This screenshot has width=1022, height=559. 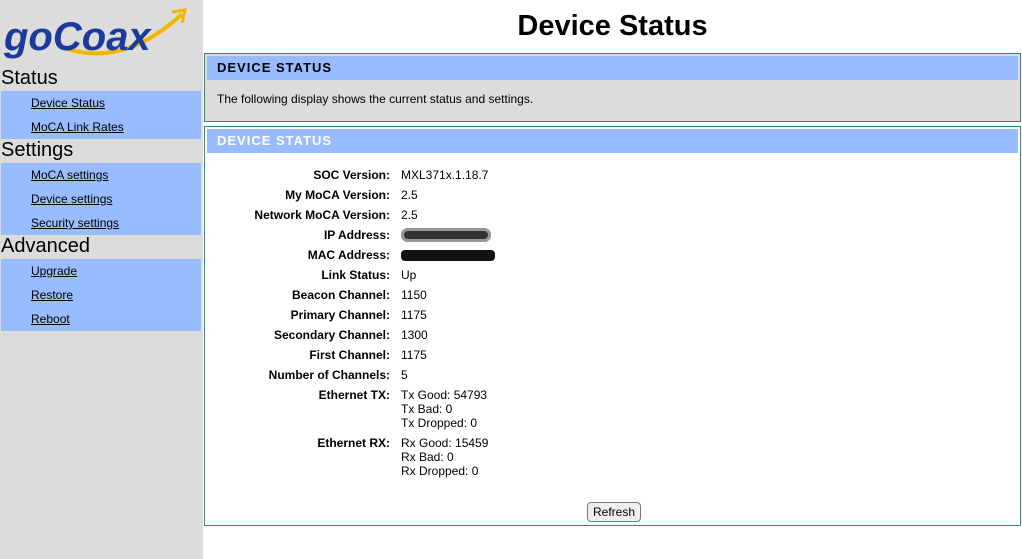 I want to click on tx-bad: Tx Bad: 0, so click(x=427, y=409).